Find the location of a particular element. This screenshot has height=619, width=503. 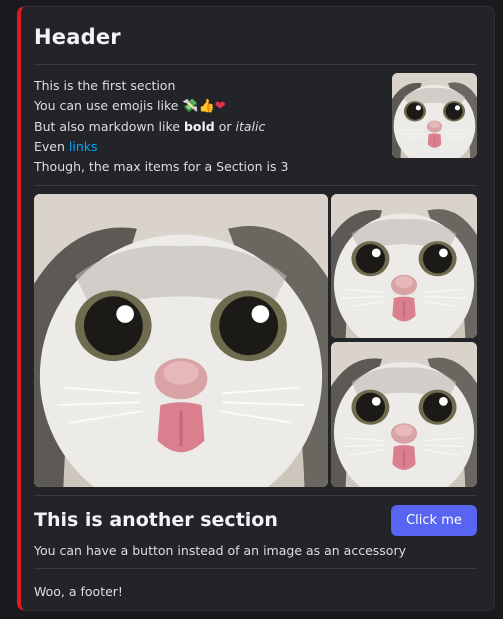

red-heart-emoji-icon: ❤ is located at coordinates (220, 106).